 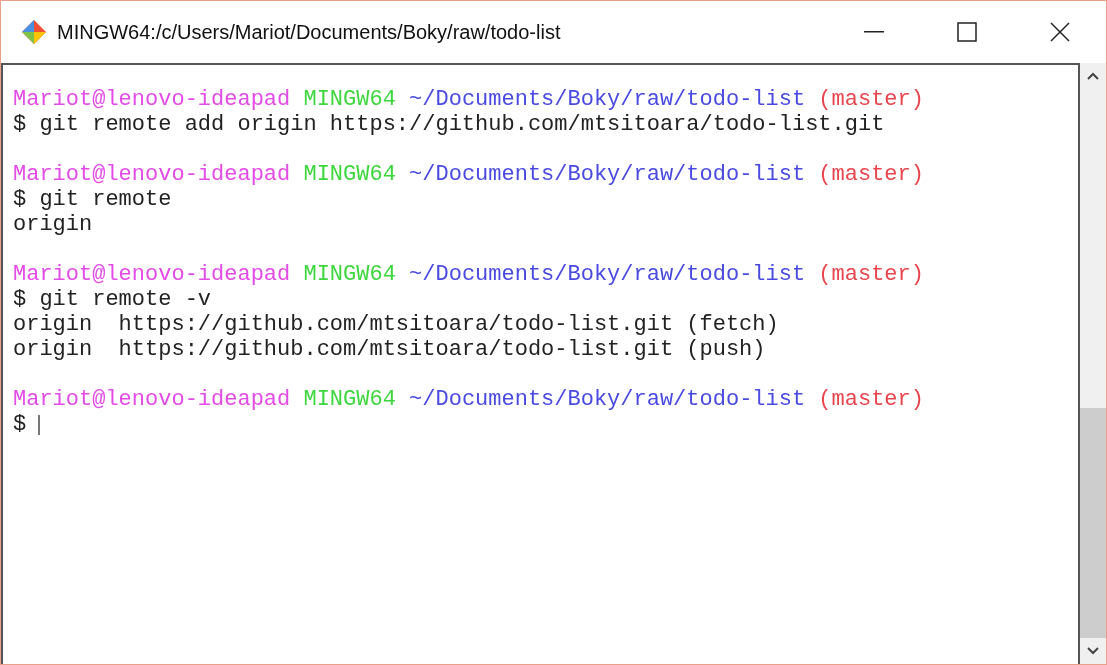 What do you see at coordinates (112, 299) in the screenshot?
I see `command-line: $ git remote -v` at bounding box center [112, 299].